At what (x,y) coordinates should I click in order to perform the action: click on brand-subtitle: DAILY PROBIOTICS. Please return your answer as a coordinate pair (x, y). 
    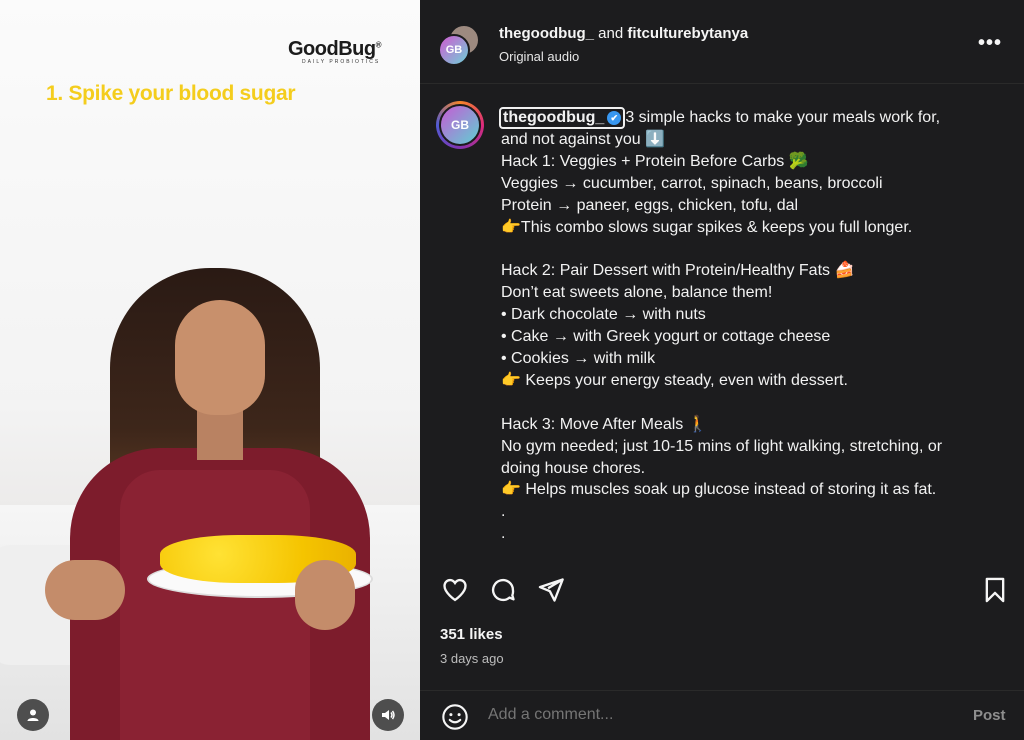
    Looking at the image, I should click on (341, 62).